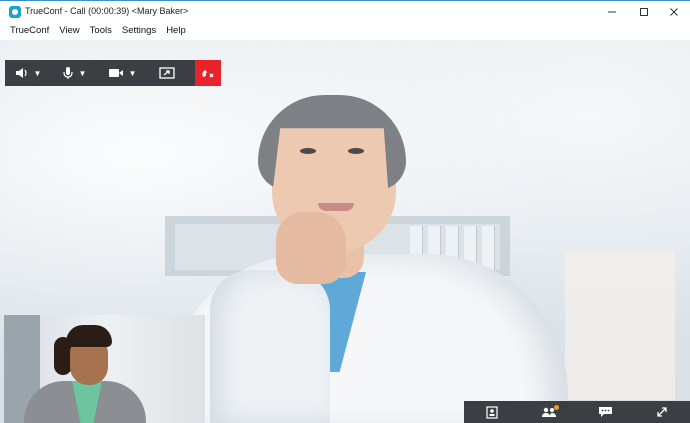 The width and height of the screenshot is (690, 423). I want to click on microphone-button: ▼, so click(74, 73).